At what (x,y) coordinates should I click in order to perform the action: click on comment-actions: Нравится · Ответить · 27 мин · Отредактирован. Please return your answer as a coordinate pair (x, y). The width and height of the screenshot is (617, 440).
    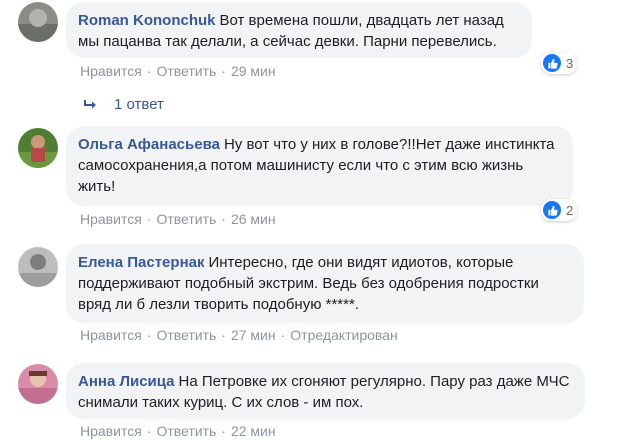
    Looking at the image, I should click on (239, 335).